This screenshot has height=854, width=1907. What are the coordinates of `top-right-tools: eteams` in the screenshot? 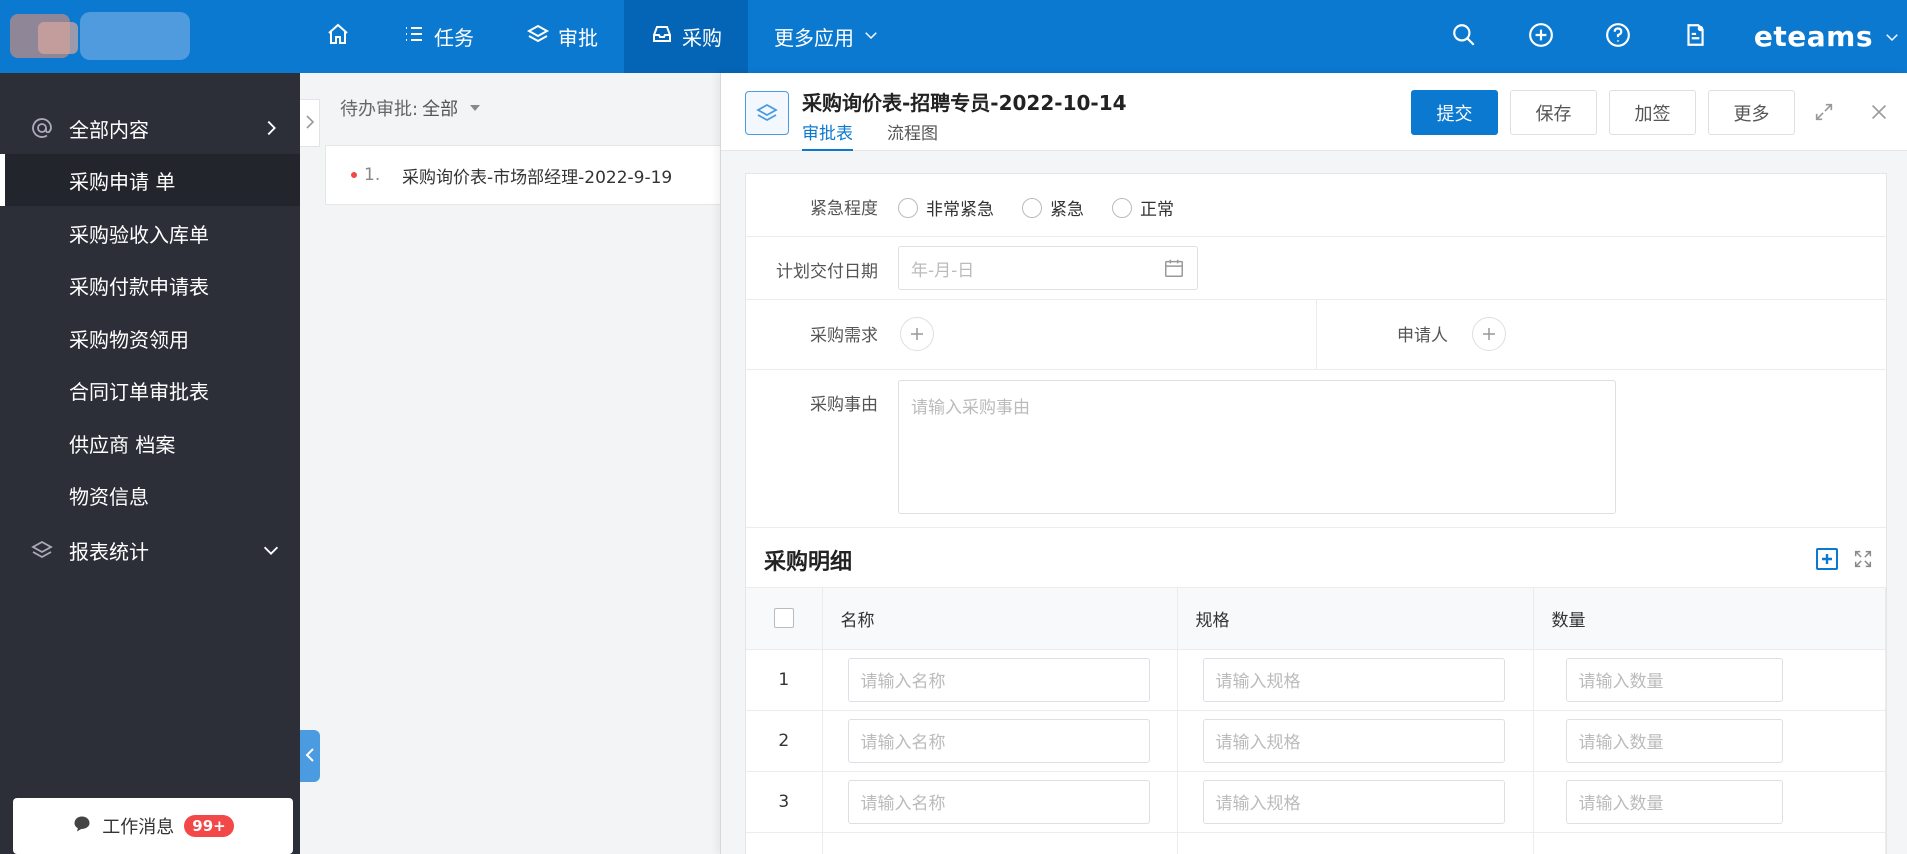 It's located at (1666, 36).